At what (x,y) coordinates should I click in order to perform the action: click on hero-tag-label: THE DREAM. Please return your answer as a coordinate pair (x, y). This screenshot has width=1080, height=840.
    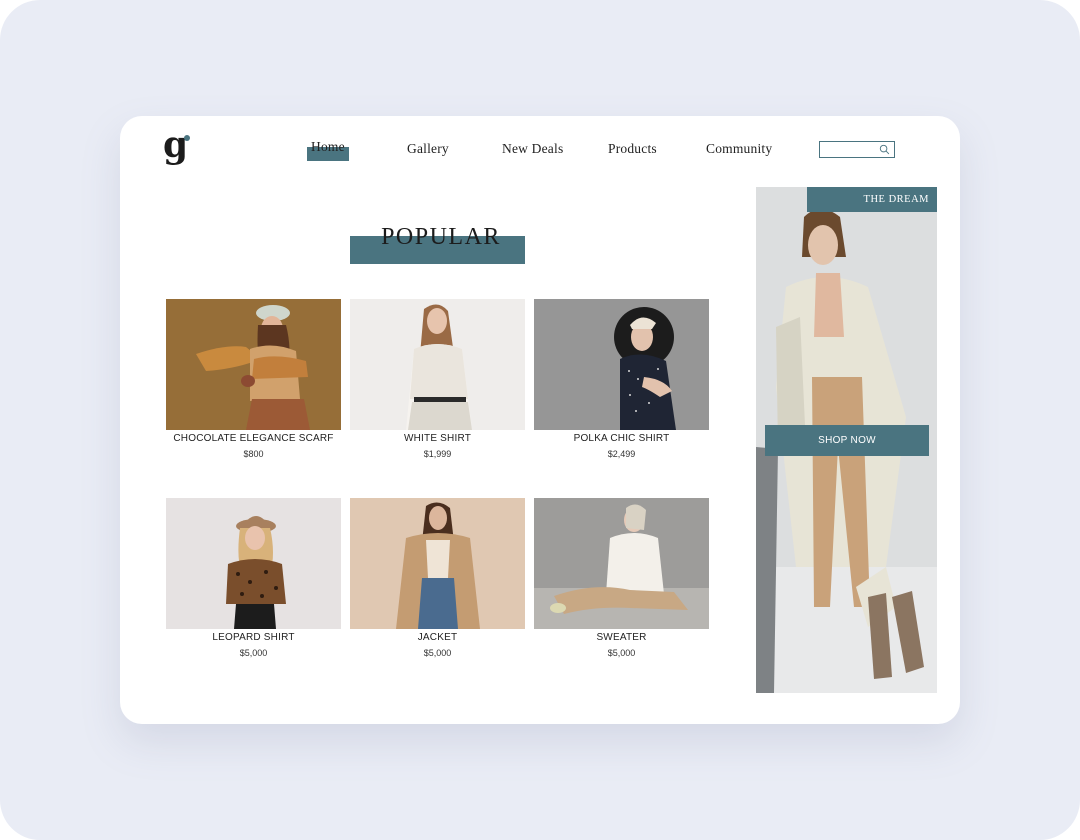
    Looking at the image, I should click on (896, 199).